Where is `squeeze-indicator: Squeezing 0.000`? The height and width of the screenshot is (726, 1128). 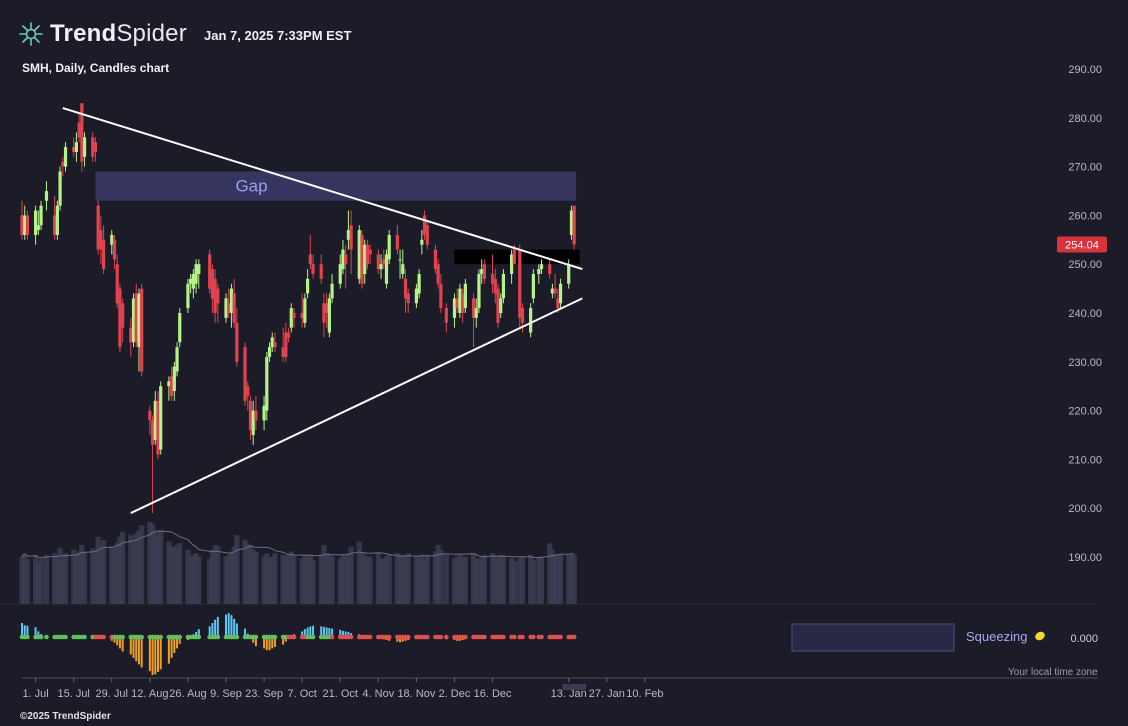
squeeze-indicator: Squeezing 0.000 is located at coordinates (558, 644).